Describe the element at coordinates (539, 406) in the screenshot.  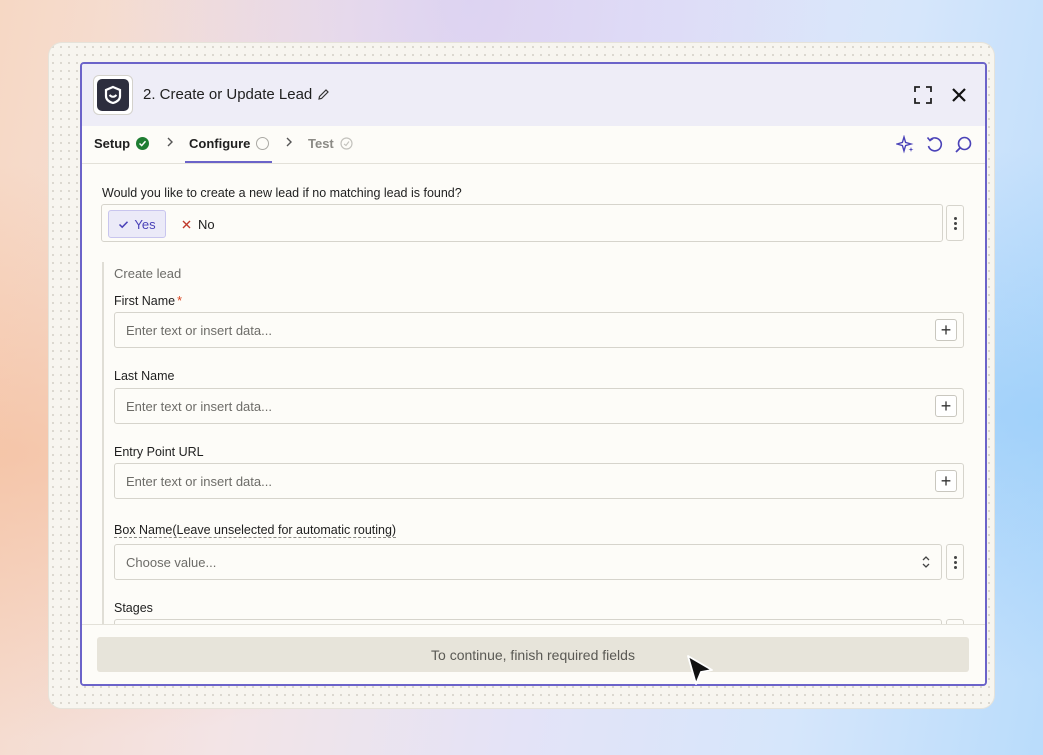
I see `last-name-field: Enter text or insert data... +` at that location.